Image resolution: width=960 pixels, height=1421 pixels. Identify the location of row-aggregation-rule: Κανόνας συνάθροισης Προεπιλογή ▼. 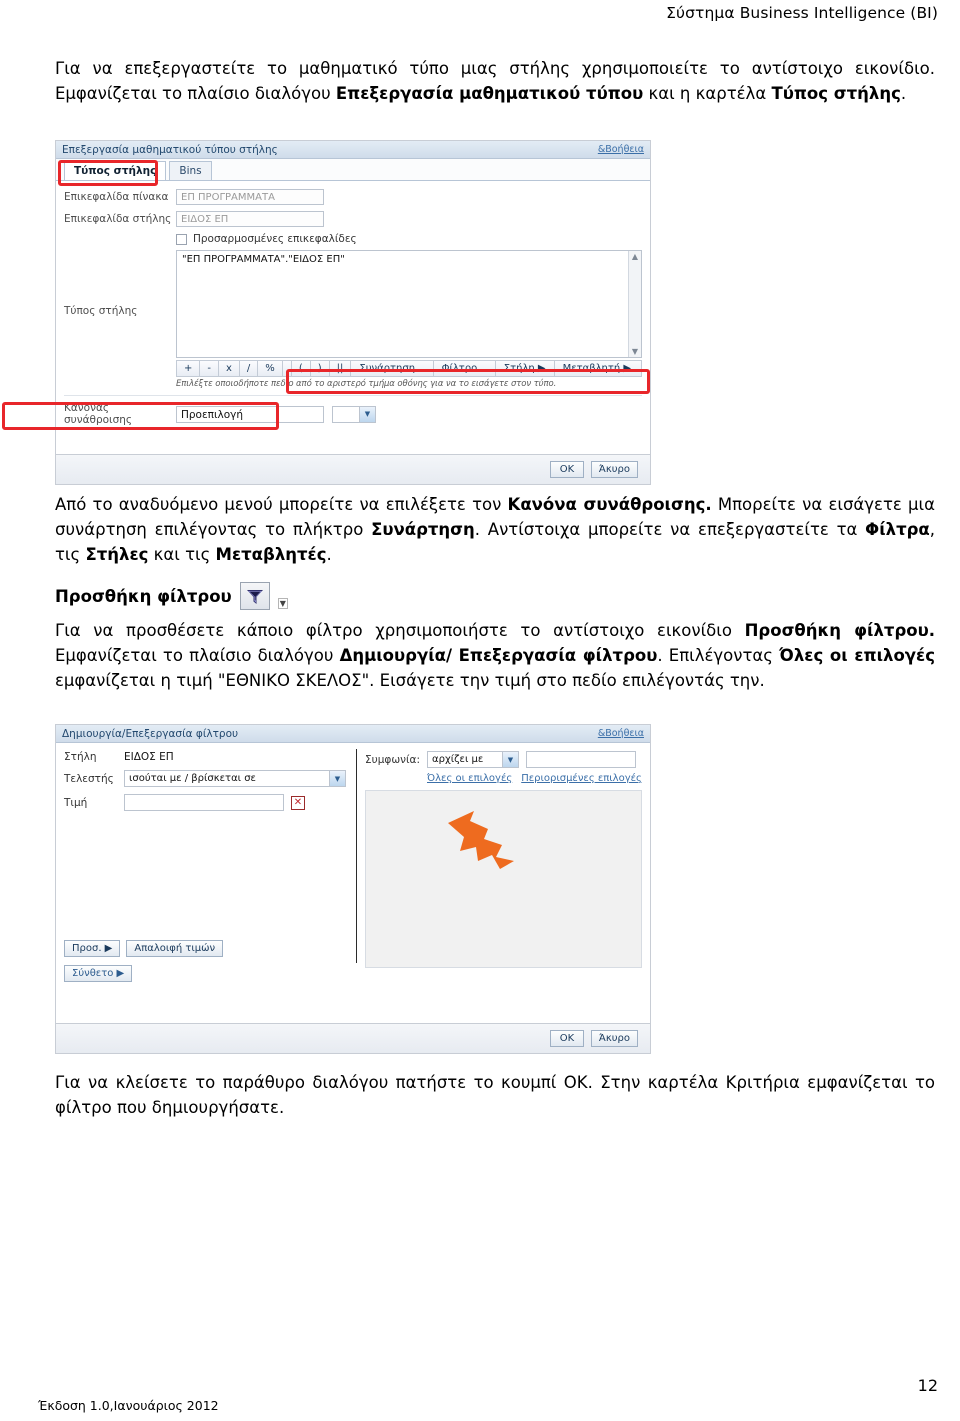
(353, 410).